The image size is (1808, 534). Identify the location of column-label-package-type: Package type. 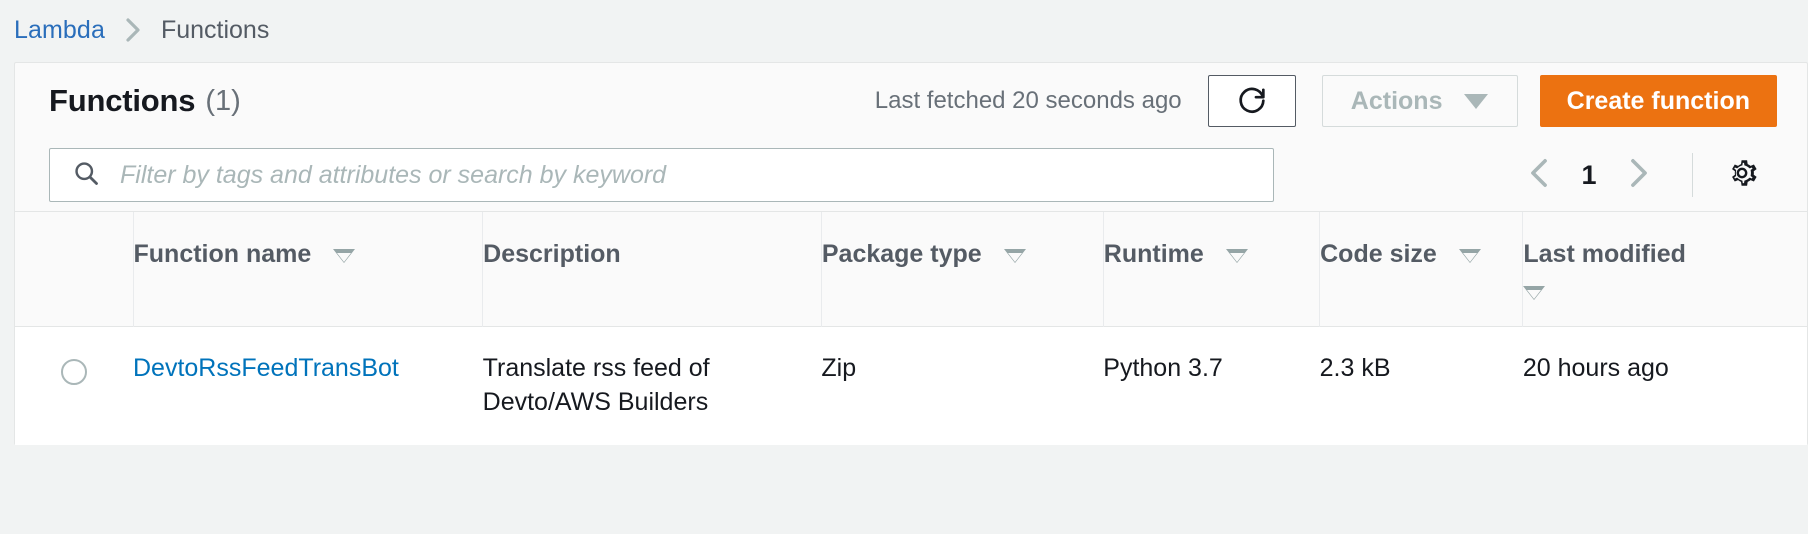
(901, 254).